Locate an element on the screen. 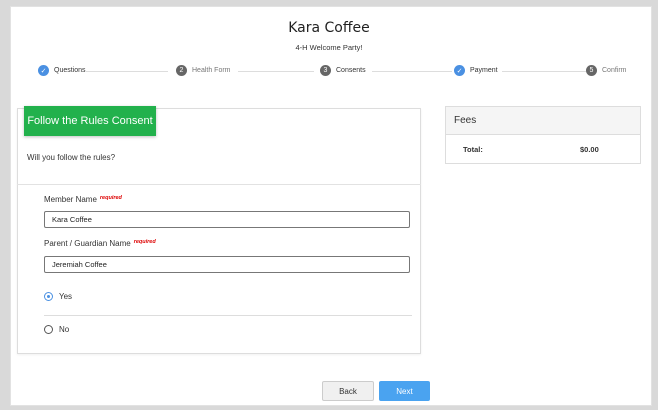 This screenshot has height=410, width=658. guardian-name-label: Parent / Guardian Name required is located at coordinates (100, 243).